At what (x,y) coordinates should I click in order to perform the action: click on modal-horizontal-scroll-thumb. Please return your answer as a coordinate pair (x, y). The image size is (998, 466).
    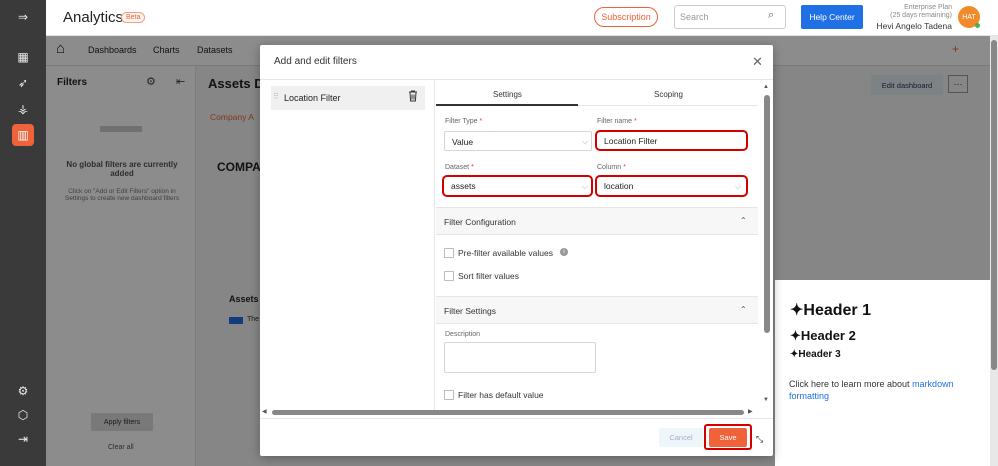
    Looking at the image, I should click on (508, 412).